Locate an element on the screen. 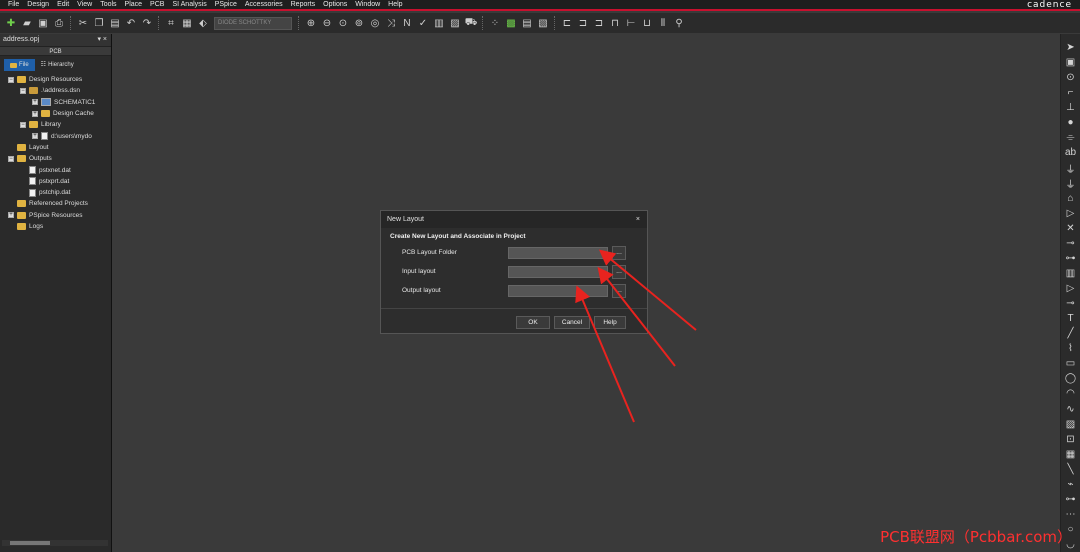 Image resolution: width=1080 pixels, height=552 pixels. text-icon: T is located at coordinates (1071, 318).